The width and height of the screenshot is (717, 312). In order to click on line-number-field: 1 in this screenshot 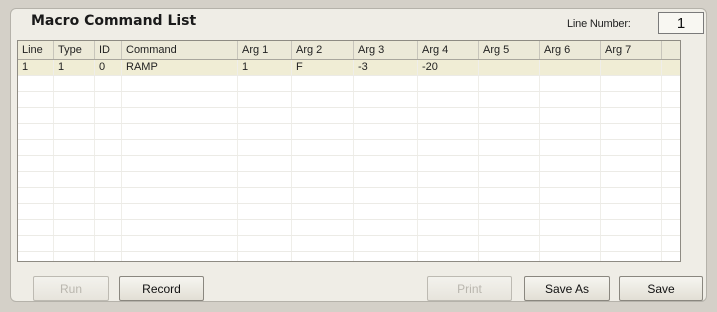, I will do `click(681, 23)`.